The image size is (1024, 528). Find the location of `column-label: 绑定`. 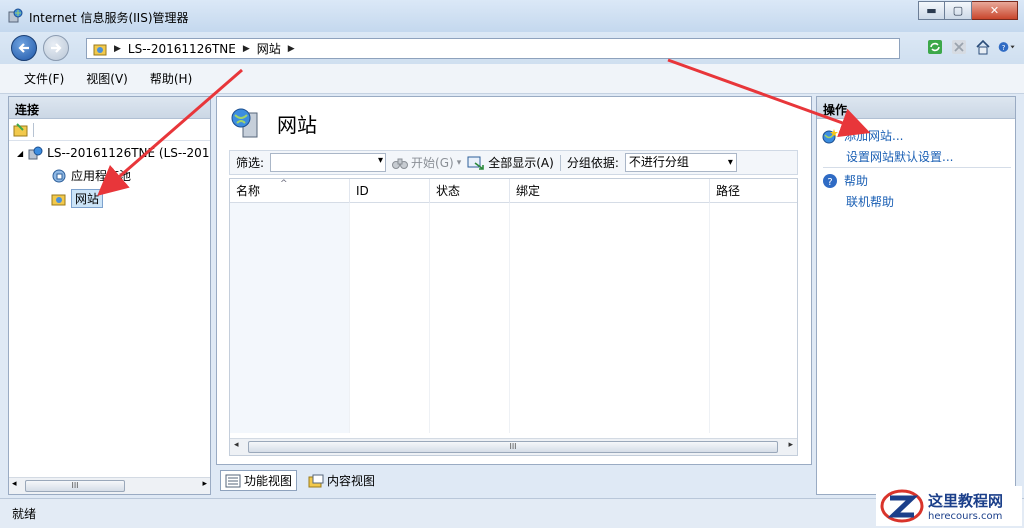

column-label: 绑定 is located at coordinates (528, 191).